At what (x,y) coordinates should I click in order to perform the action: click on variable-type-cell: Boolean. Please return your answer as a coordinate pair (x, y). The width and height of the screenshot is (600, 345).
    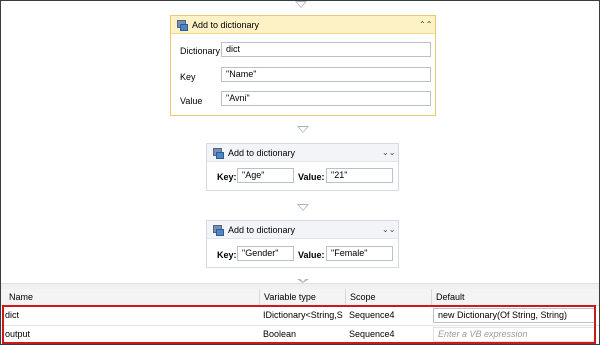
    Looking at the image, I should click on (302, 334).